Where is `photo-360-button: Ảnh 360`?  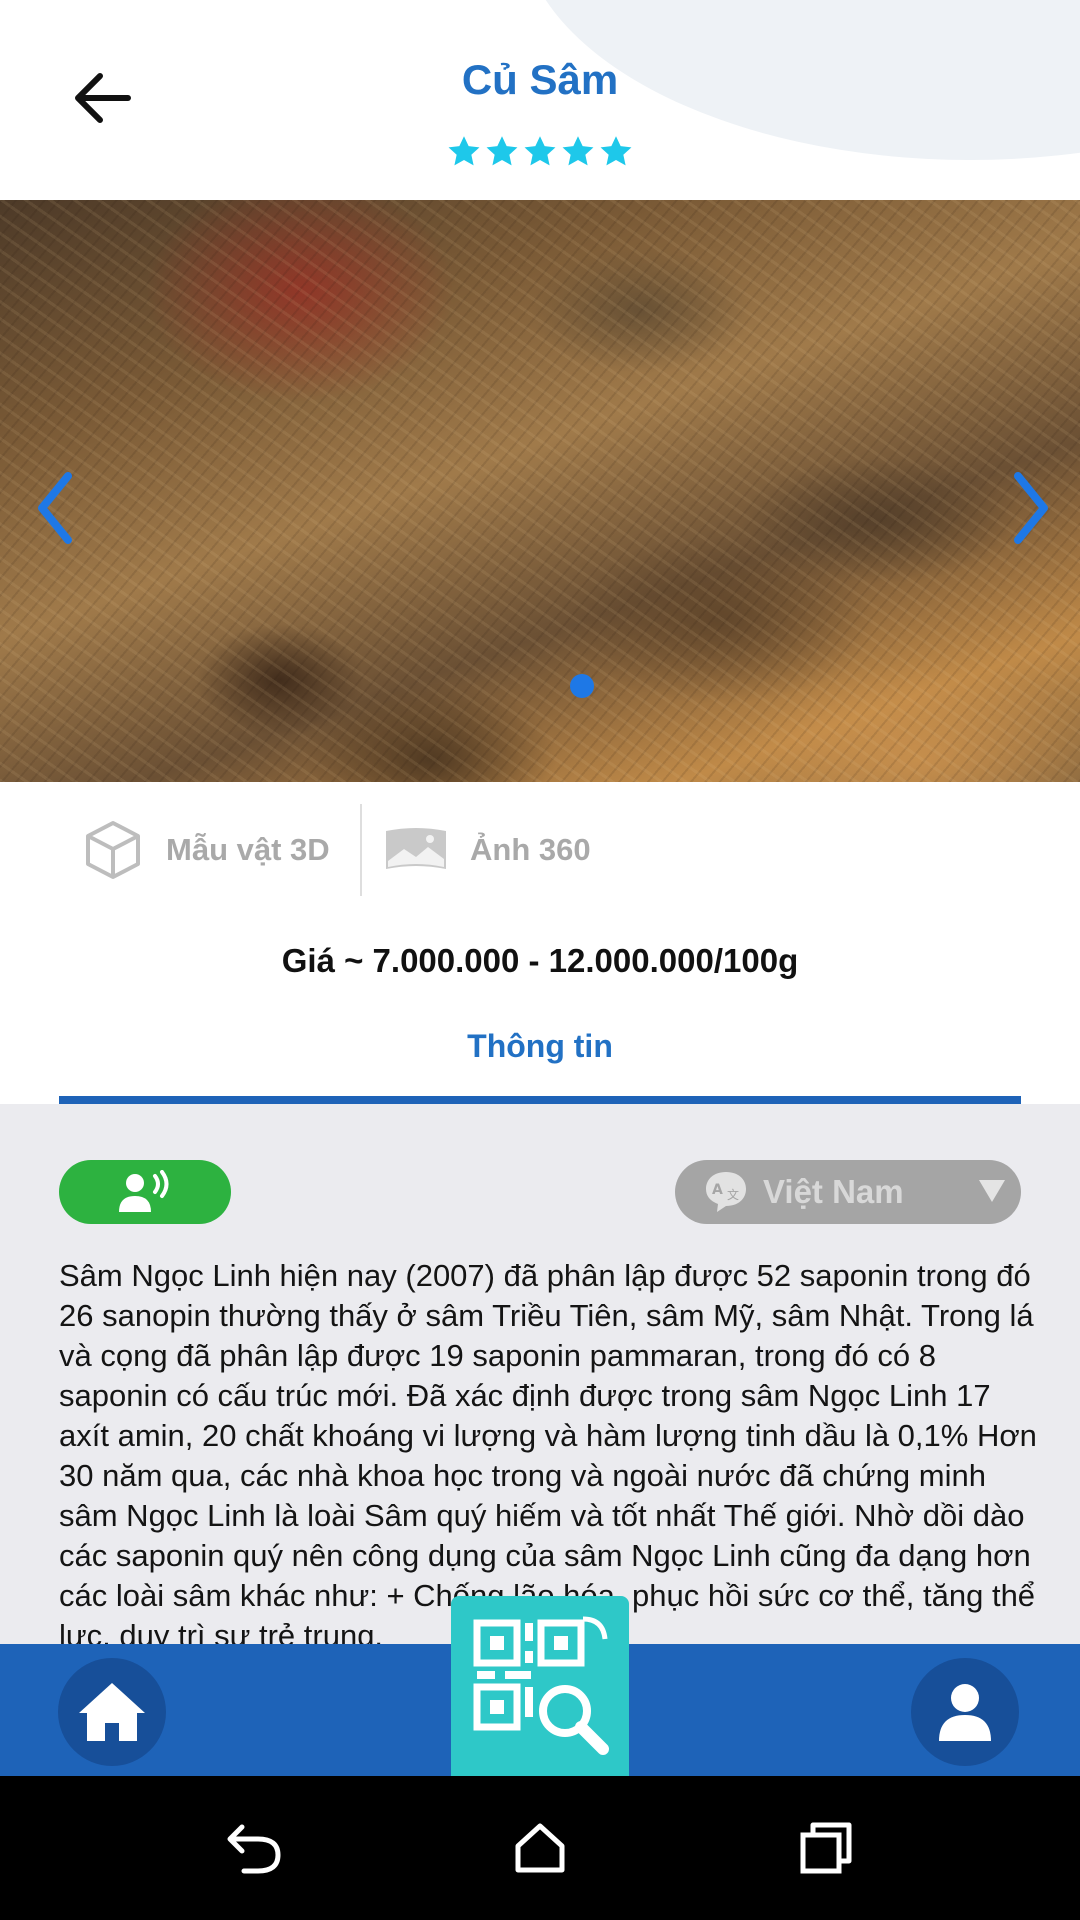
photo-360-button: Ảnh 360 is located at coordinates (487, 850).